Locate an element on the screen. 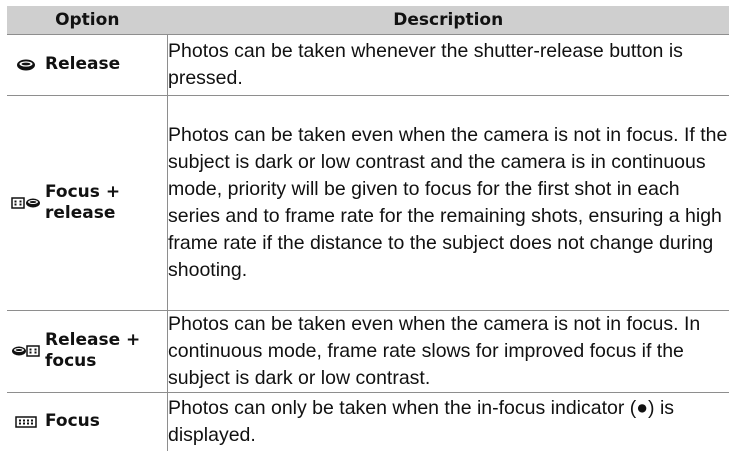 The height and width of the screenshot is (451, 736). option-cell: Focus is located at coordinates (87, 421).